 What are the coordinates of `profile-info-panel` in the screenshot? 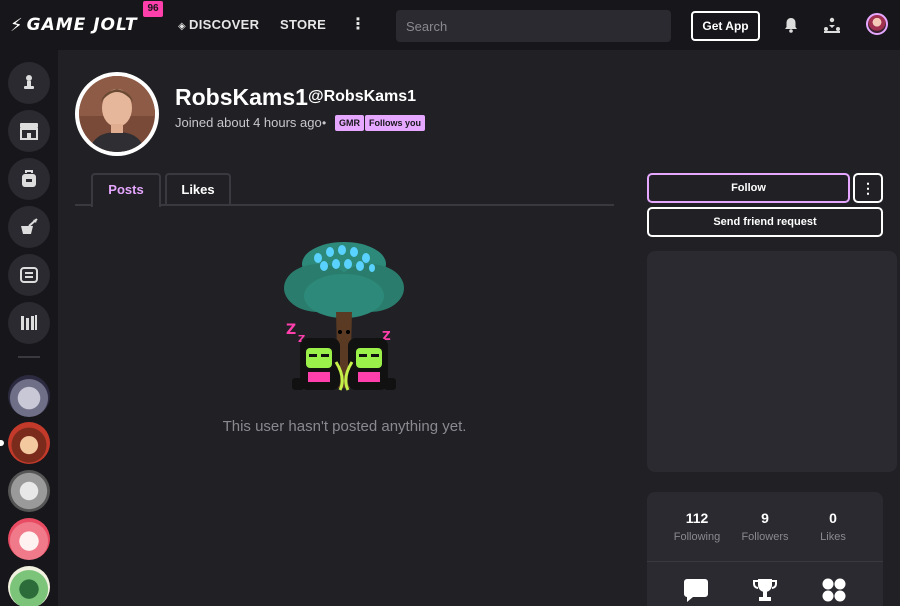 It's located at (772, 361).